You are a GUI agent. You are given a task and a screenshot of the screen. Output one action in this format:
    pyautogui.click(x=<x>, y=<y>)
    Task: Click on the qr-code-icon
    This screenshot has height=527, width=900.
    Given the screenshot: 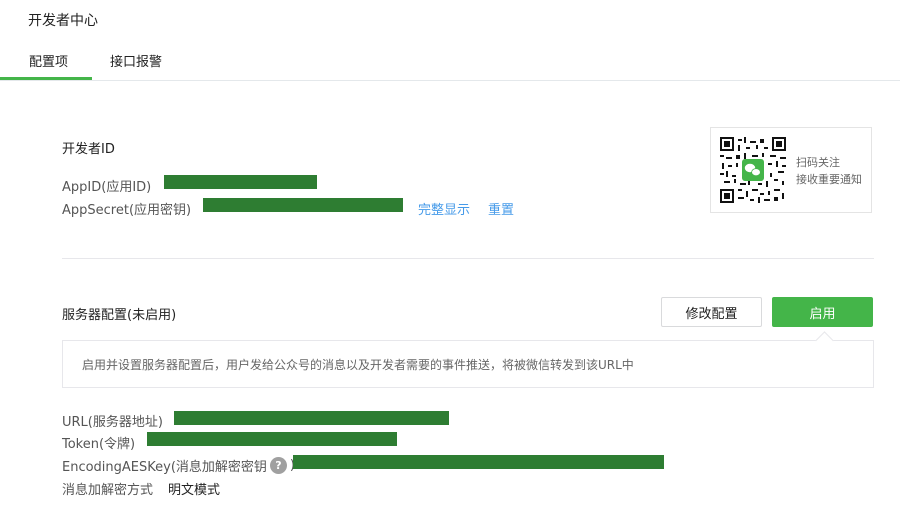 What is the action you would take?
    pyautogui.click(x=753, y=170)
    